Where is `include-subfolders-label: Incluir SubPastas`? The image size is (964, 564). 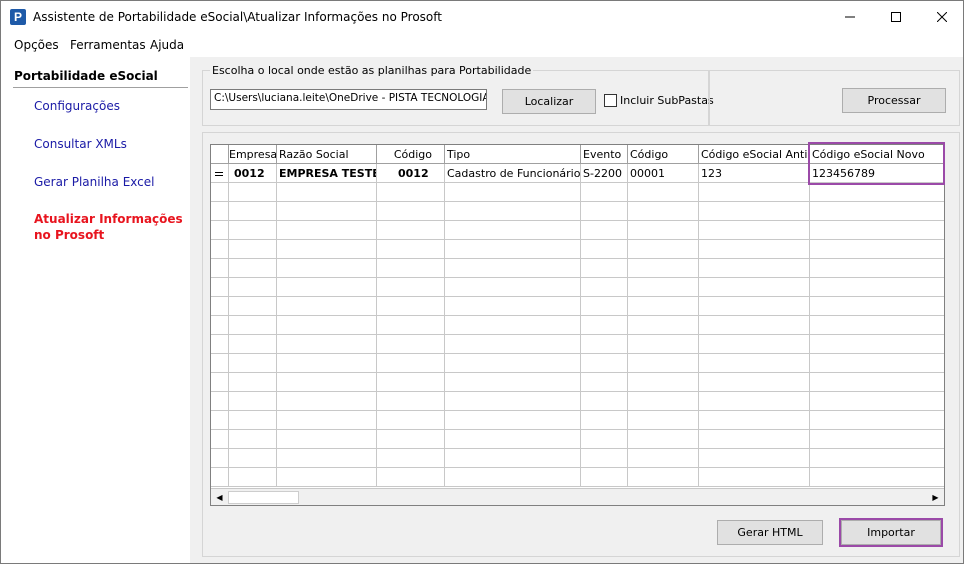 include-subfolders-label: Incluir SubPastas is located at coordinates (667, 100).